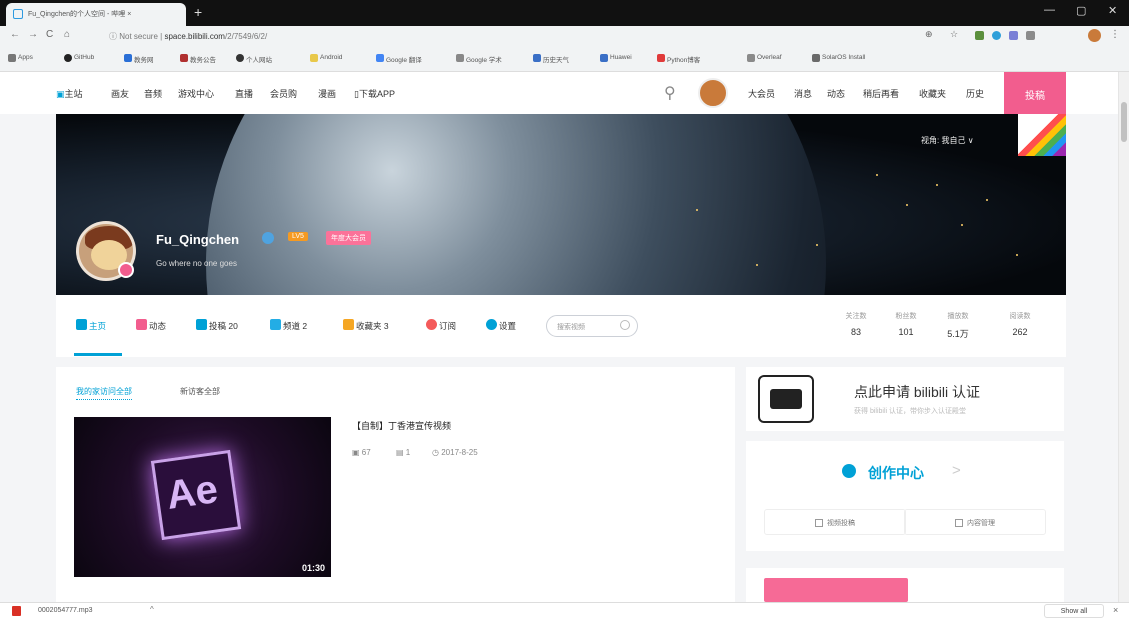 Image resolution: width=1129 pixels, height=619 pixels. Describe the element at coordinates (881, 93) in the screenshot. I see `nav-watch-later: 稍后再看` at that location.